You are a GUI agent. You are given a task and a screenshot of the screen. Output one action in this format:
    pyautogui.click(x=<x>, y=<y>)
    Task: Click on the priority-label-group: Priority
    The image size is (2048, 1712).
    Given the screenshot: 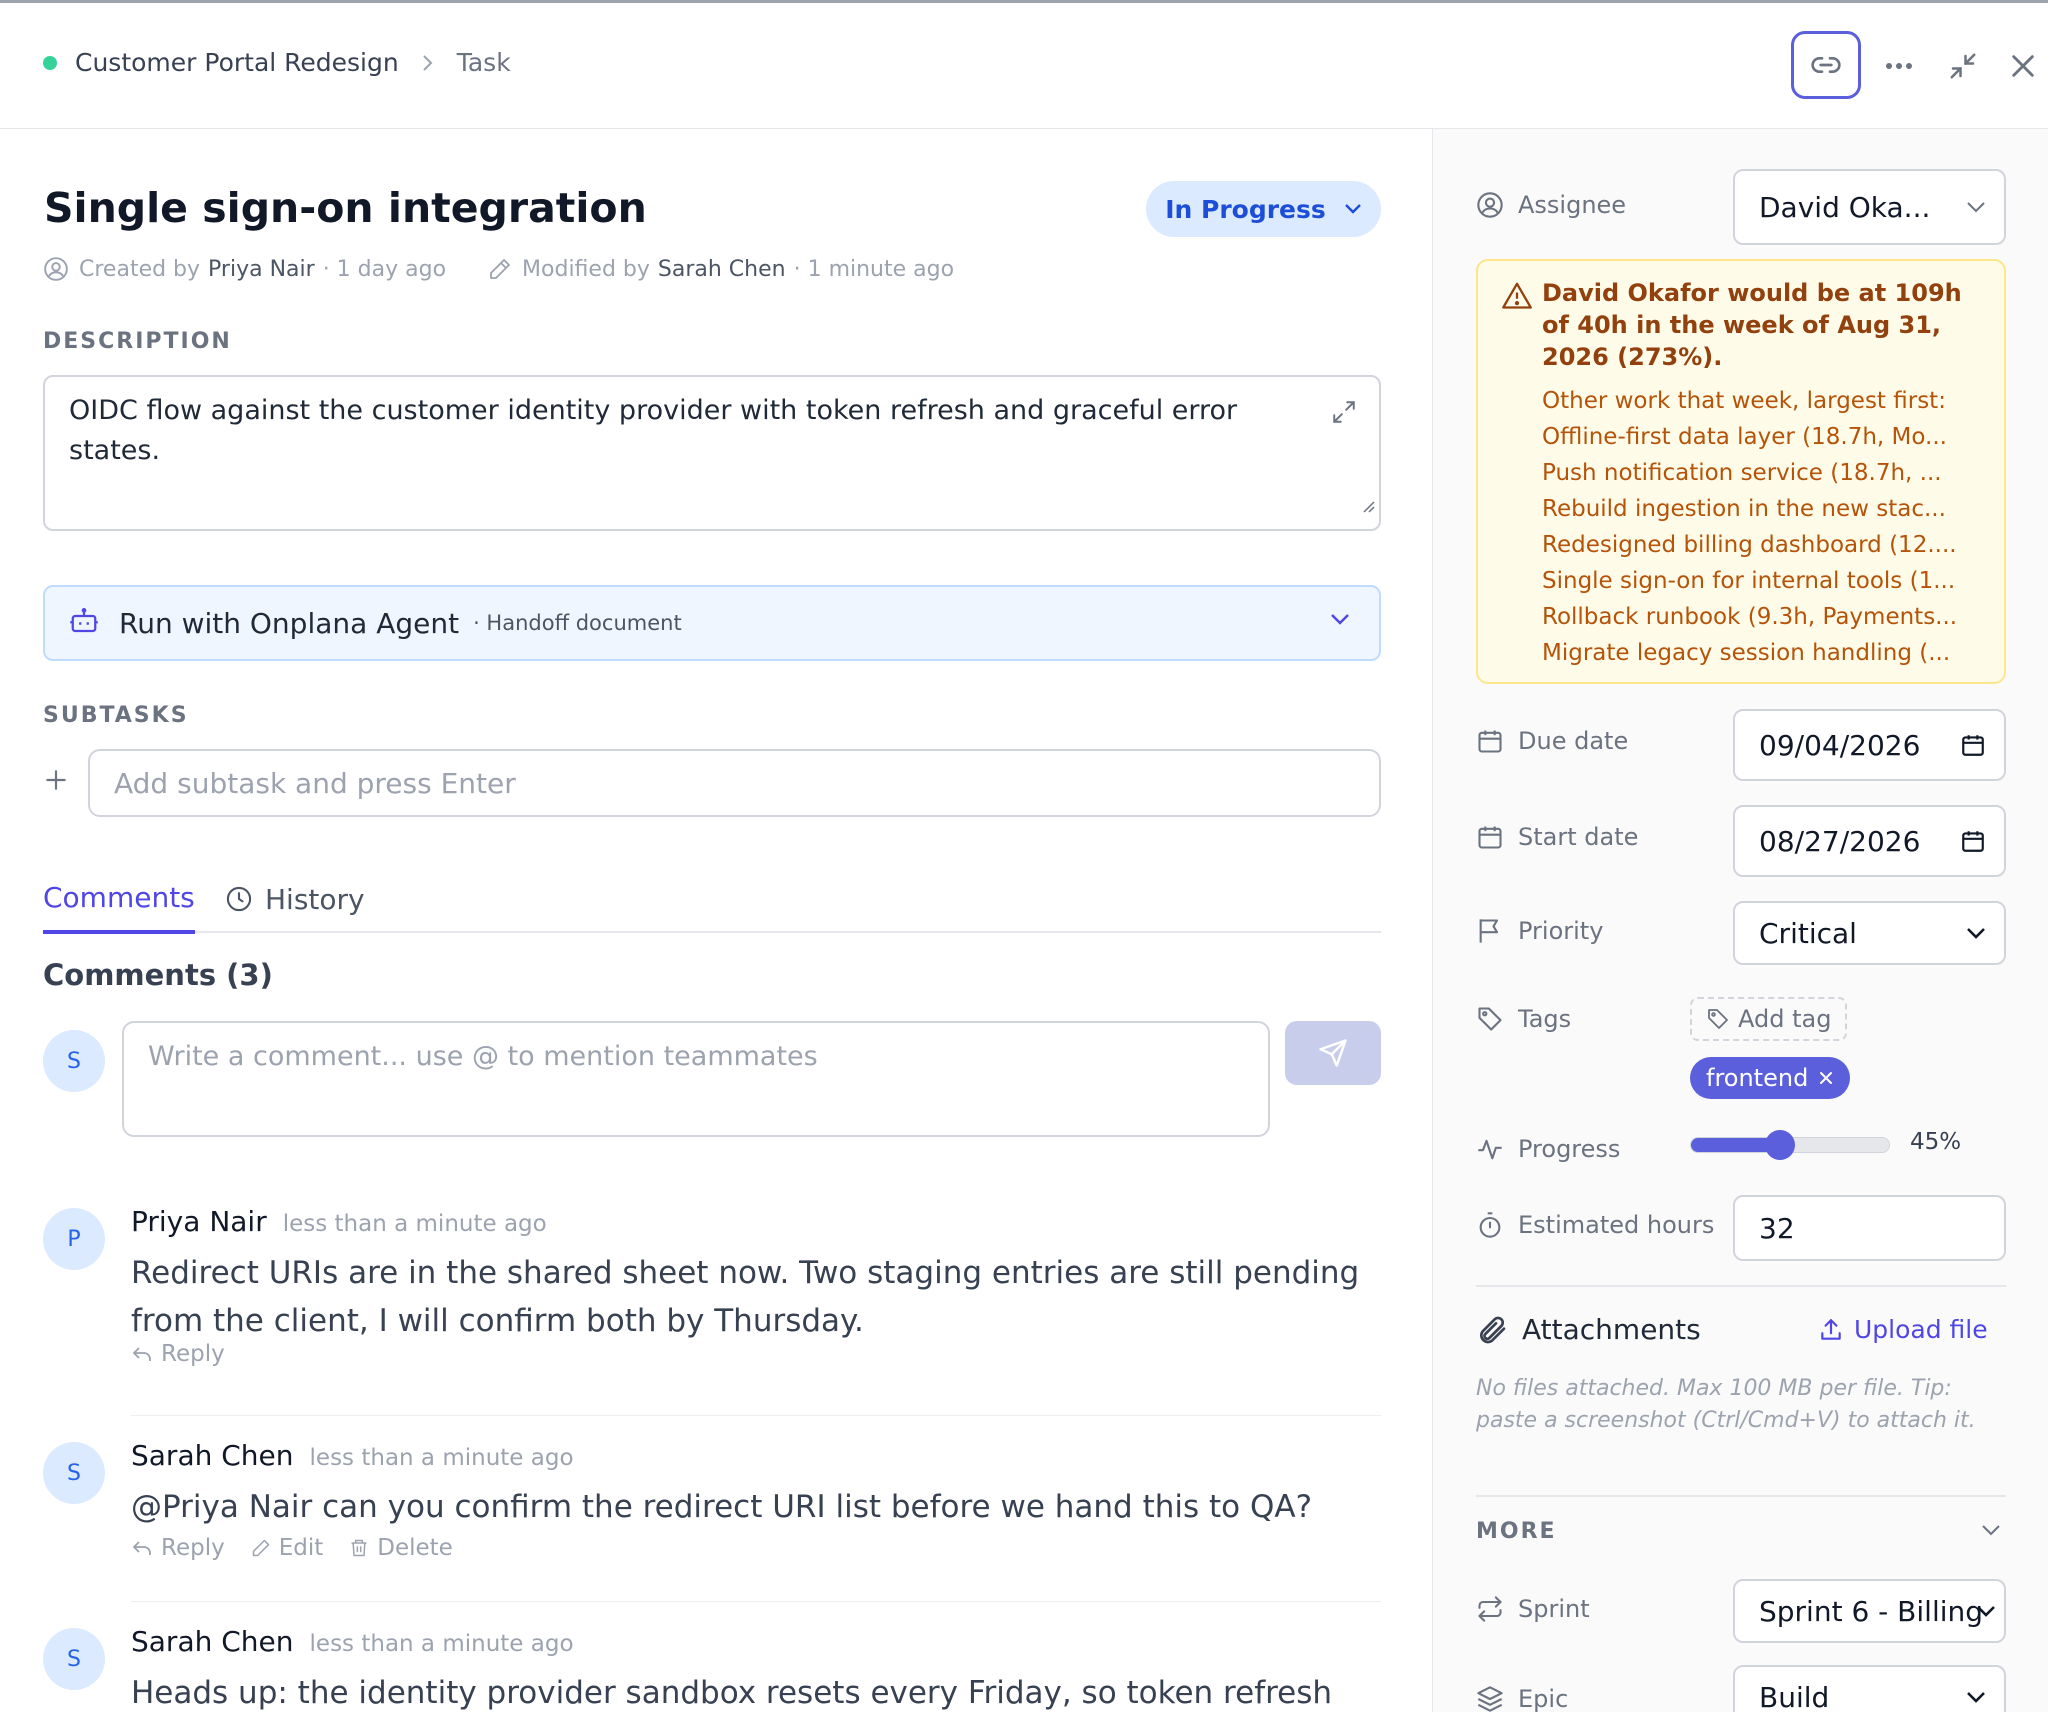 What is the action you would take?
    pyautogui.click(x=1539, y=931)
    